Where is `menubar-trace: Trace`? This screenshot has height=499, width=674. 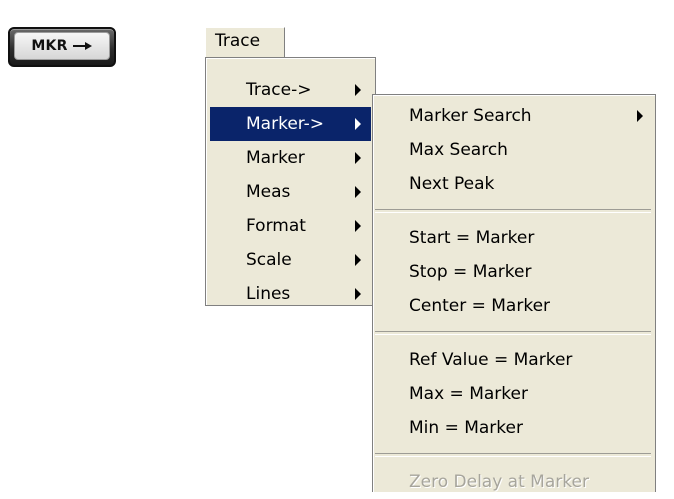 menubar-trace: Trace is located at coordinates (245, 42).